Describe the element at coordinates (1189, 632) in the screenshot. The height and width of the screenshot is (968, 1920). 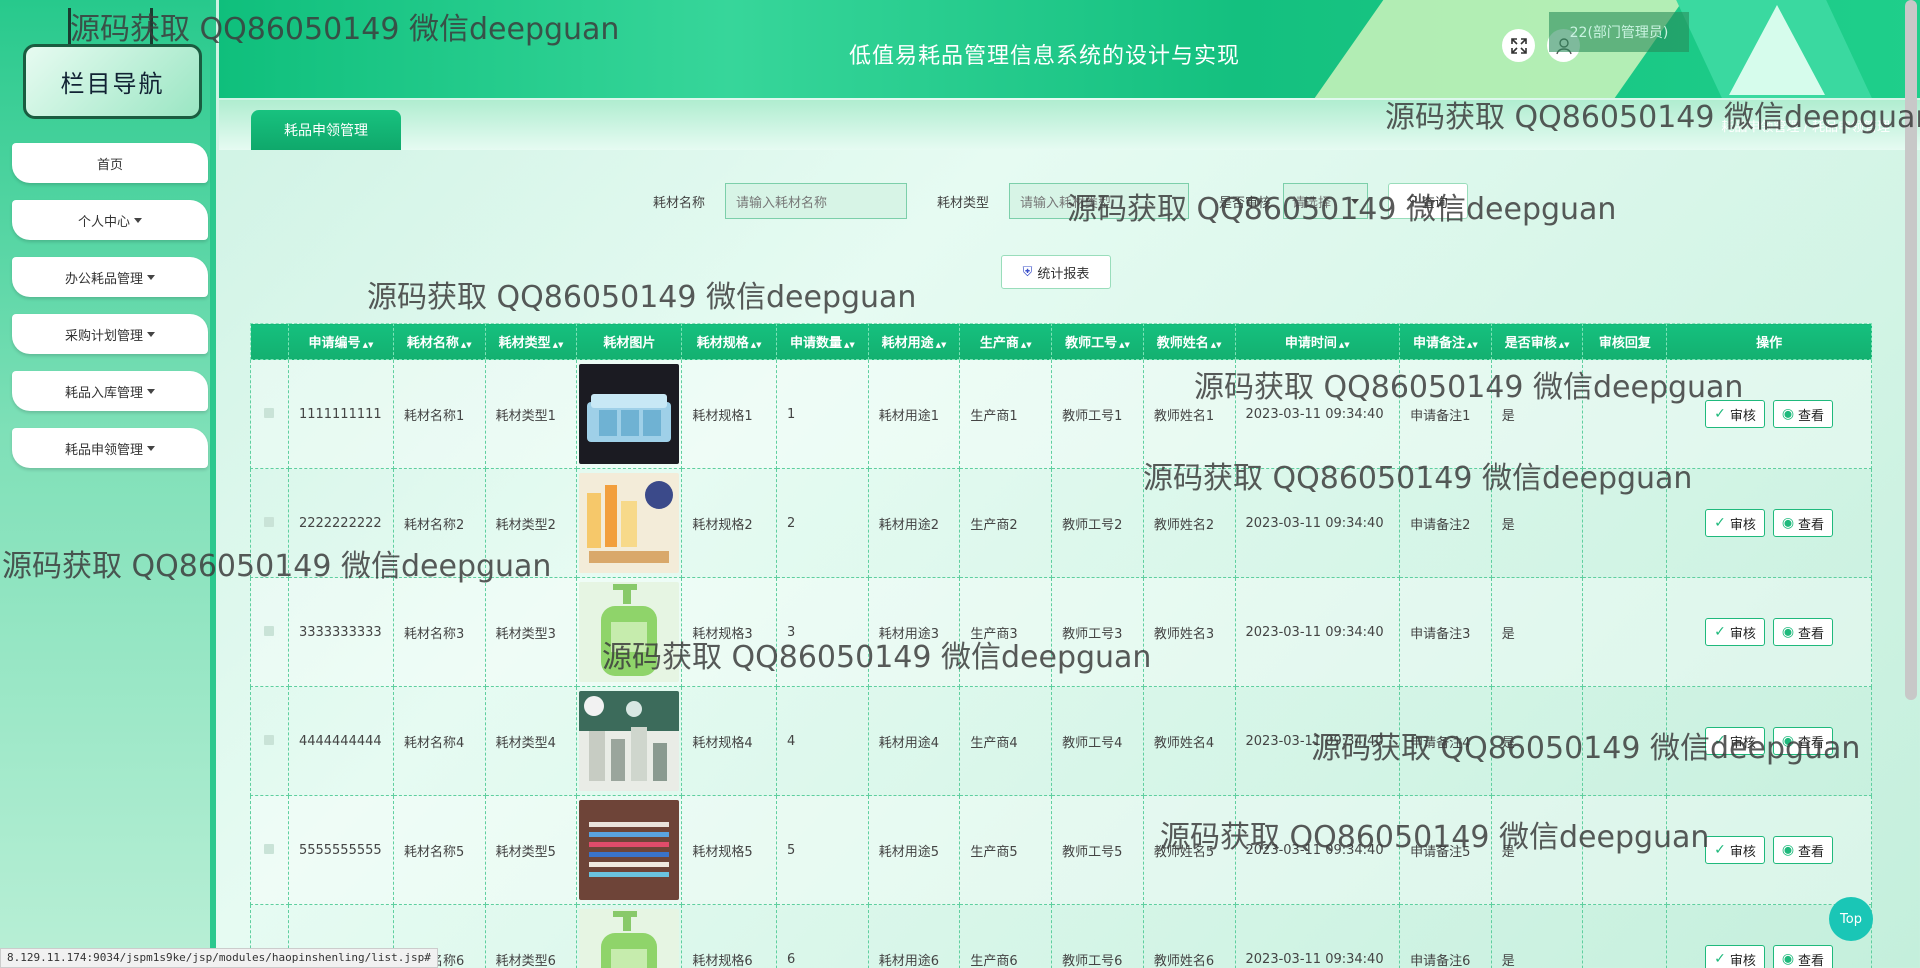
I see `cell-tname: 教师姓名3` at that location.